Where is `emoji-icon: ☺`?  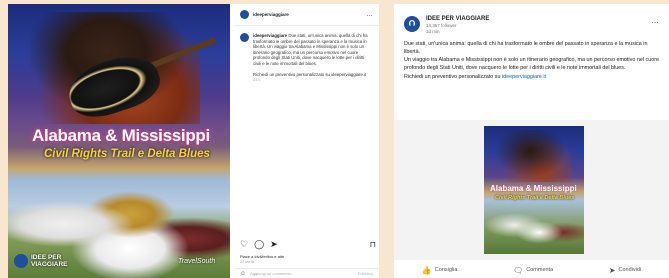
emoji-icon: ☺ is located at coordinates (243, 274).